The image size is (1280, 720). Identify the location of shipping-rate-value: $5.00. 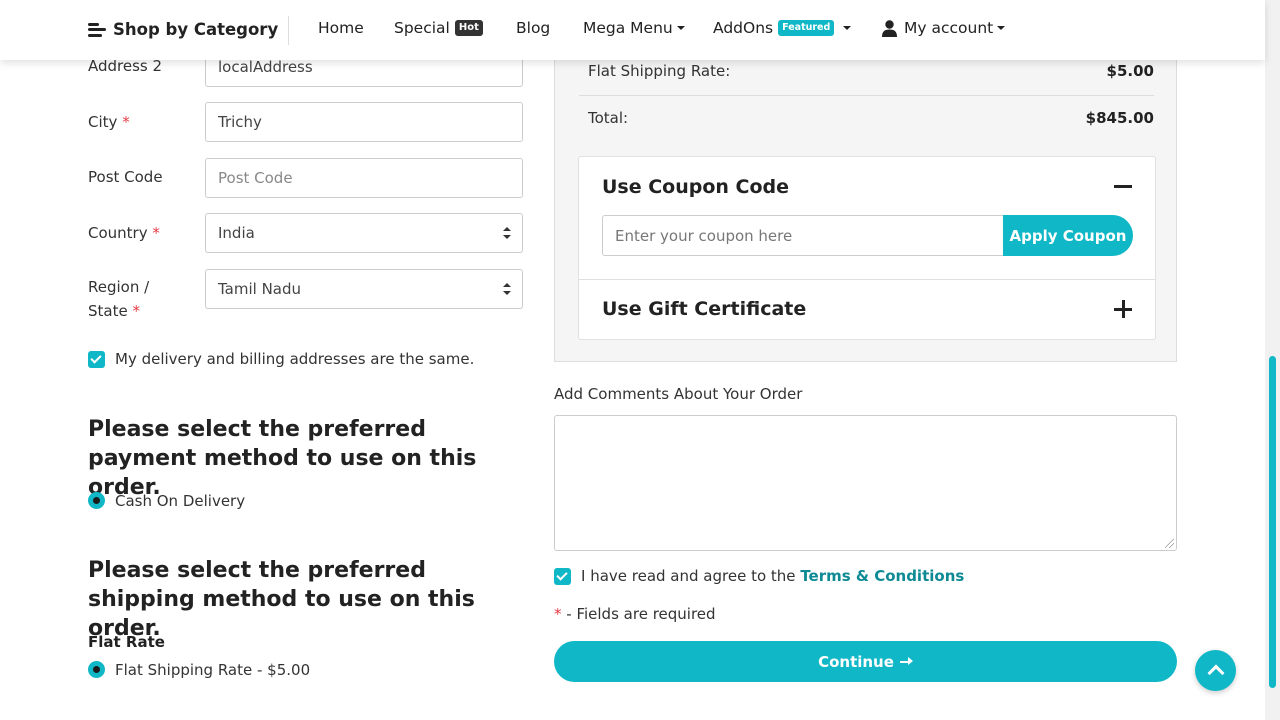
(1130, 71).